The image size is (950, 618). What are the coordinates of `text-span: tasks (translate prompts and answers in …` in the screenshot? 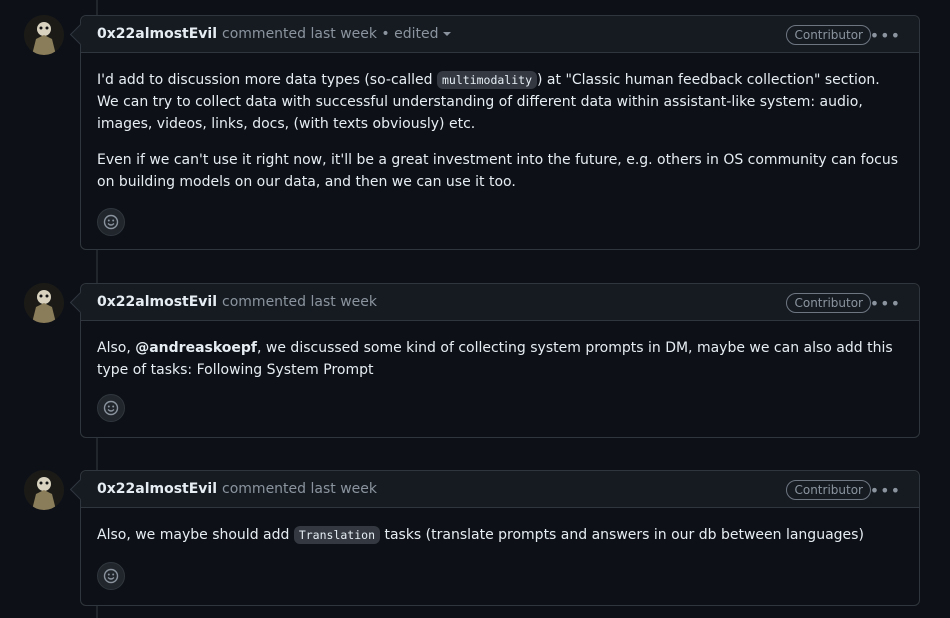 It's located at (622, 535).